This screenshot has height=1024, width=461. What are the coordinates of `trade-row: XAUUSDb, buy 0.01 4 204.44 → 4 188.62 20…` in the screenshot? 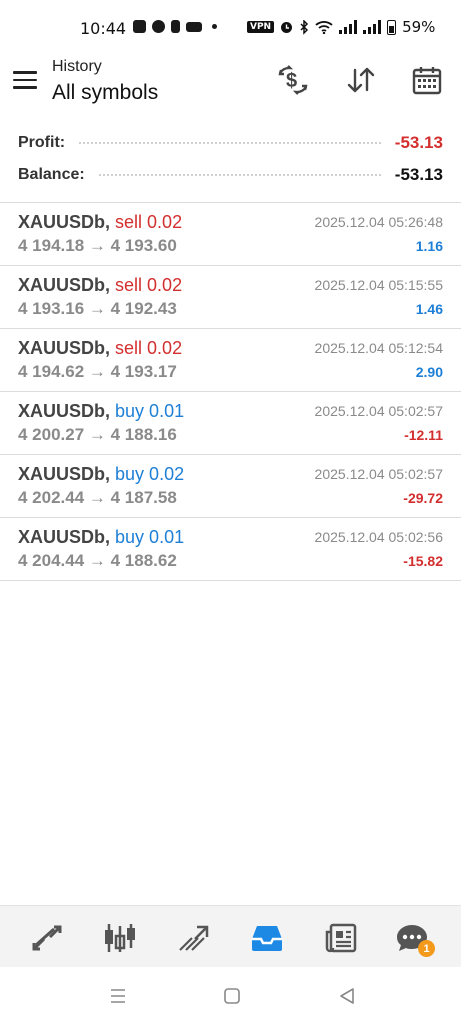 It's located at (230, 549).